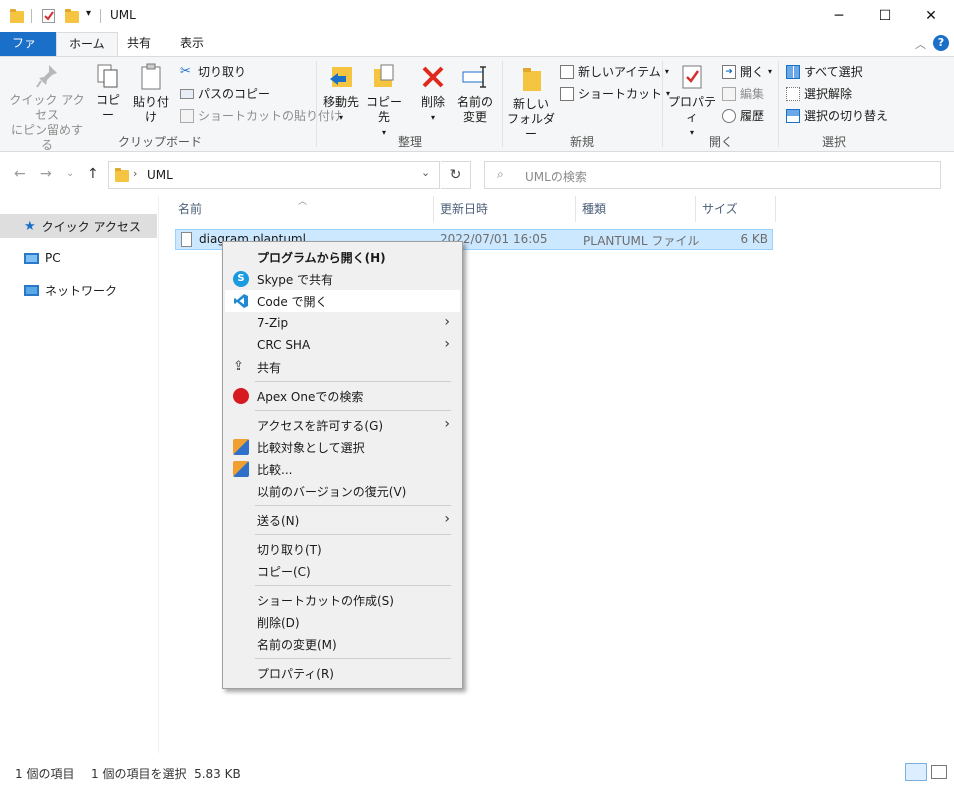 This screenshot has width=954, height=785. What do you see at coordinates (261, 115) in the screenshot?
I see `paste-shortcut-button: ショートカットの貼り付け` at bounding box center [261, 115].